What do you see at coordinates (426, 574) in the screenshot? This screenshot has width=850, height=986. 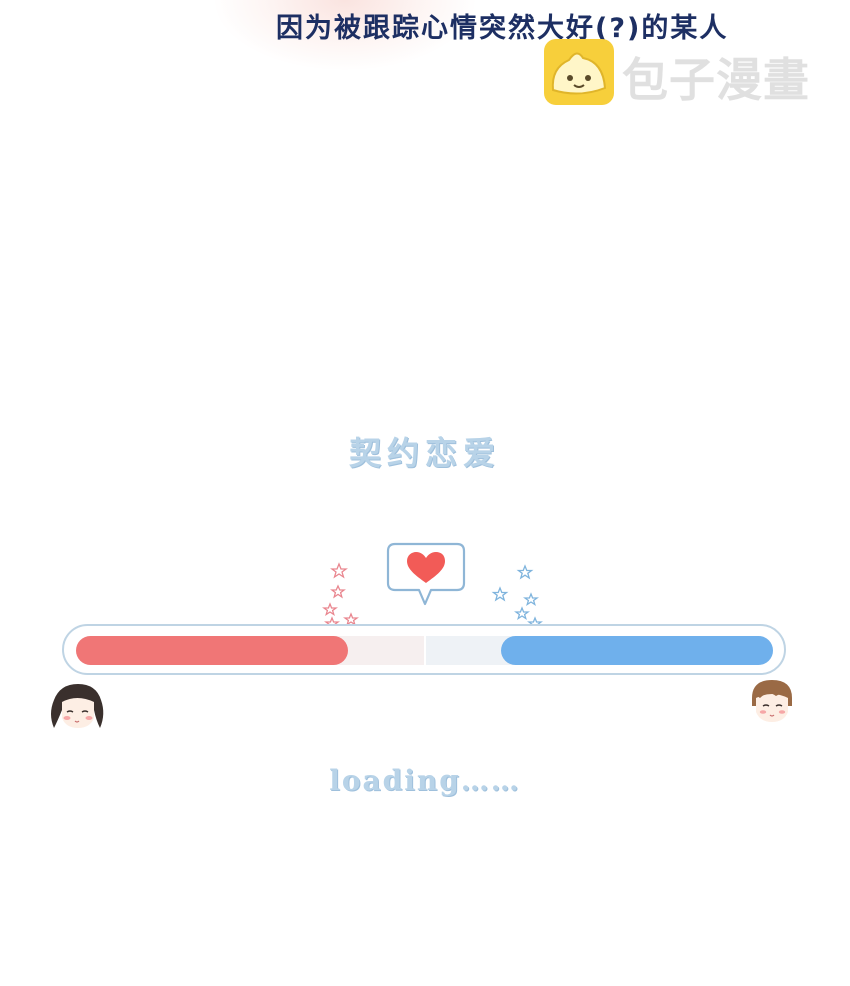 I see `heart-bubble-icon` at bounding box center [426, 574].